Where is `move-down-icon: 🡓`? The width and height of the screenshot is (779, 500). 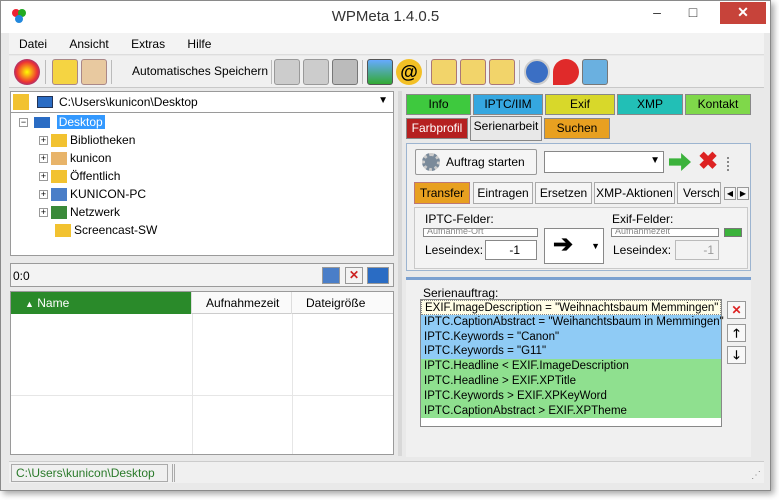
move-down-icon: 🡓 is located at coordinates (736, 355).